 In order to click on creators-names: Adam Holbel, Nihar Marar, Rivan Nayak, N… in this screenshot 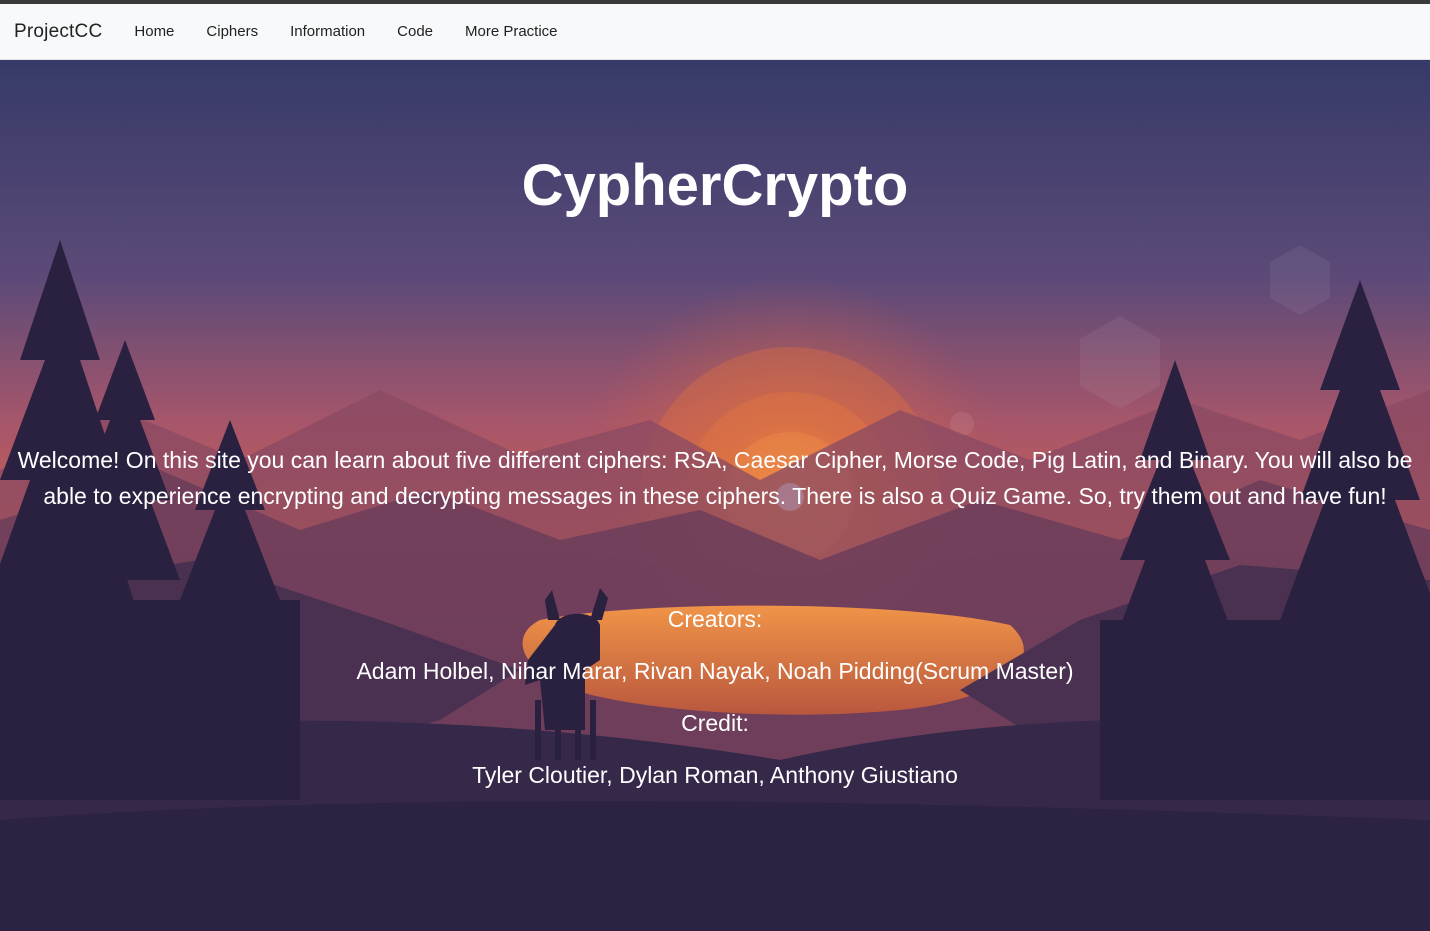, I will do `click(715, 671)`.